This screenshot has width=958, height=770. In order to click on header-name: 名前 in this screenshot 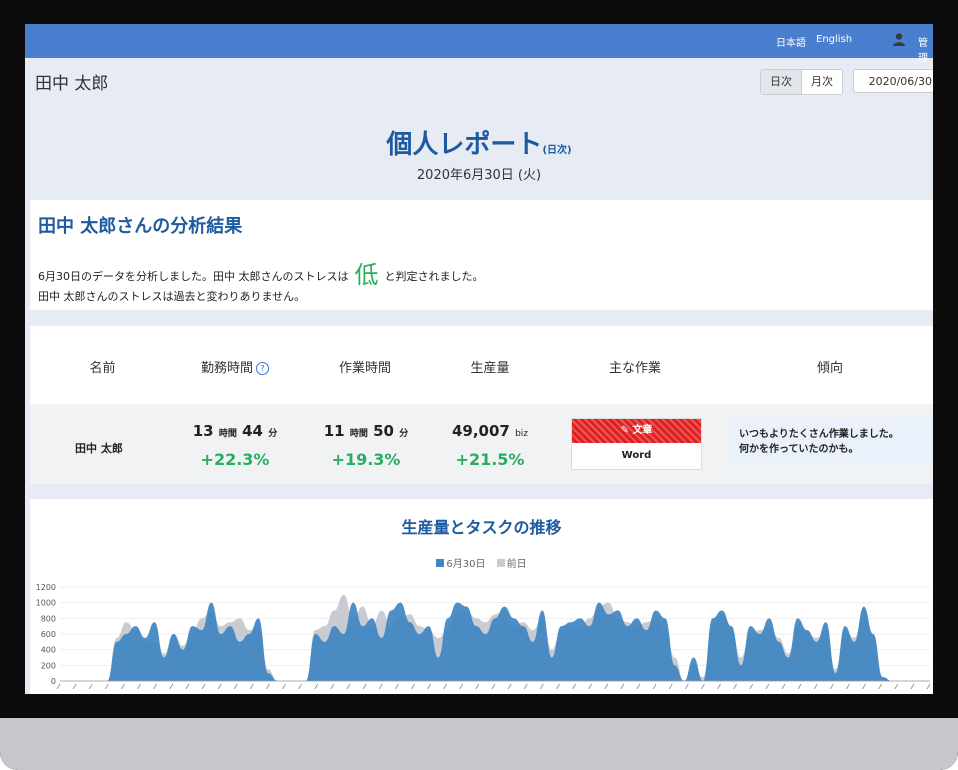, I will do `click(102, 368)`.